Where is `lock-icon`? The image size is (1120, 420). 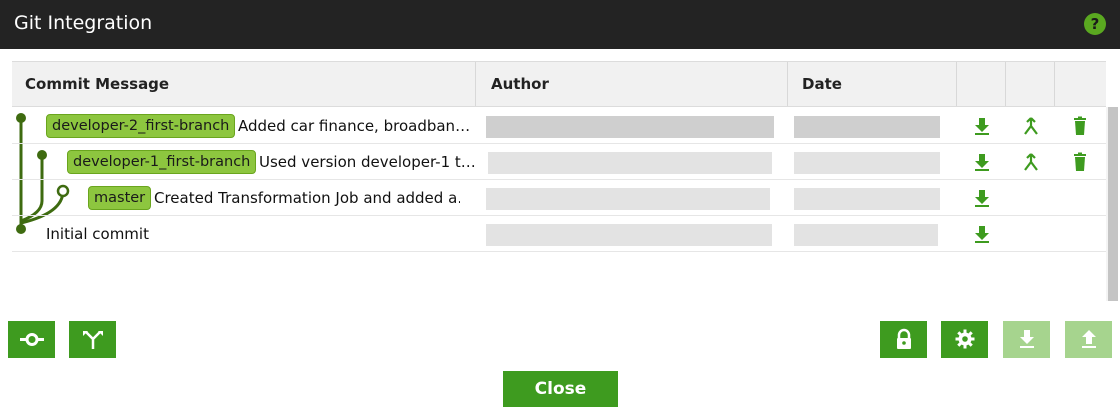
lock-icon is located at coordinates (904, 338).